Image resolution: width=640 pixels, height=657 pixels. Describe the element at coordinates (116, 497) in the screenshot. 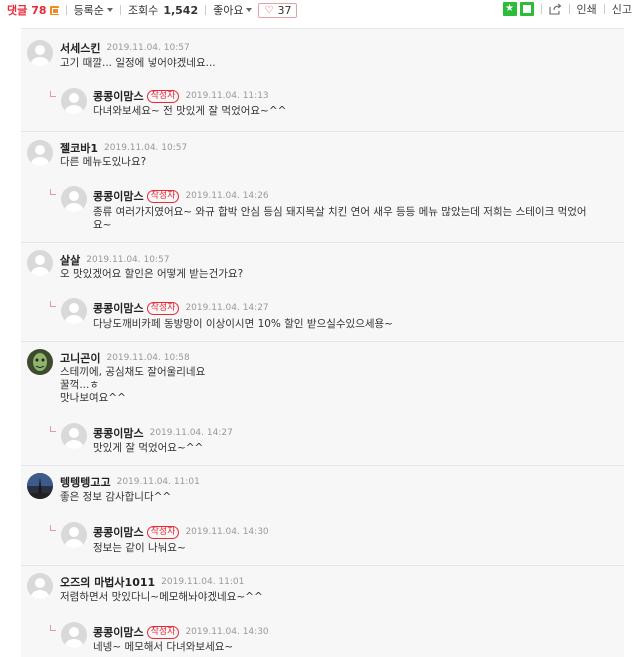

I see `comment-text: 좋은 정보 감사합니다^^` at that location.